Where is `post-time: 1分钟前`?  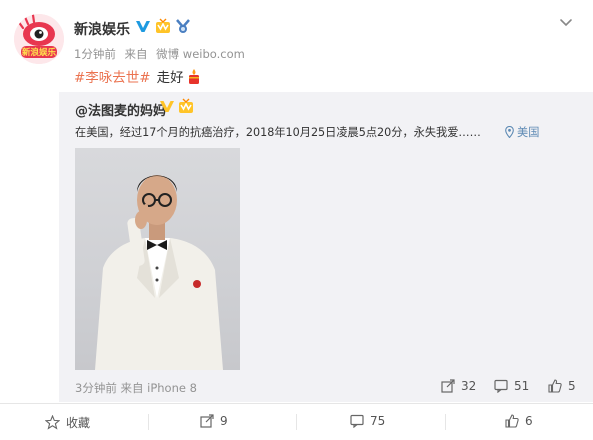
post-time: 1分钟前 is located at coordinates (95, 54).